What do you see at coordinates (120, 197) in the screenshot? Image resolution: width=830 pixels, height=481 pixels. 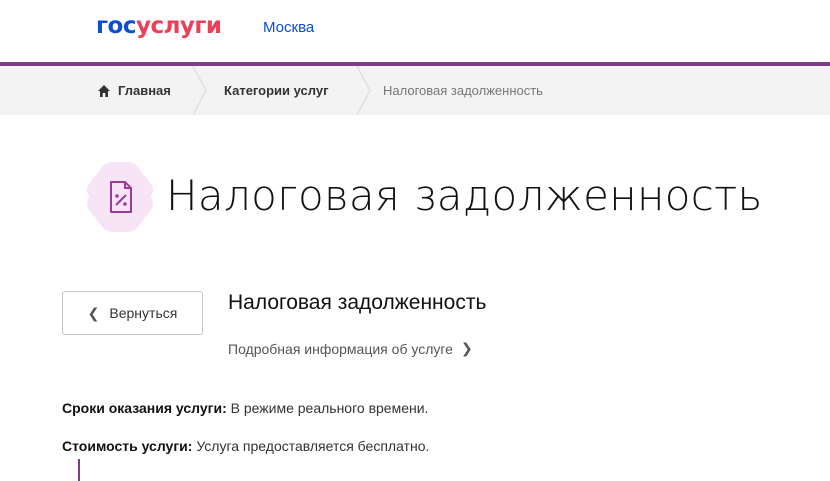 I see `tax-document-icon` at bounding box center [120, 197].